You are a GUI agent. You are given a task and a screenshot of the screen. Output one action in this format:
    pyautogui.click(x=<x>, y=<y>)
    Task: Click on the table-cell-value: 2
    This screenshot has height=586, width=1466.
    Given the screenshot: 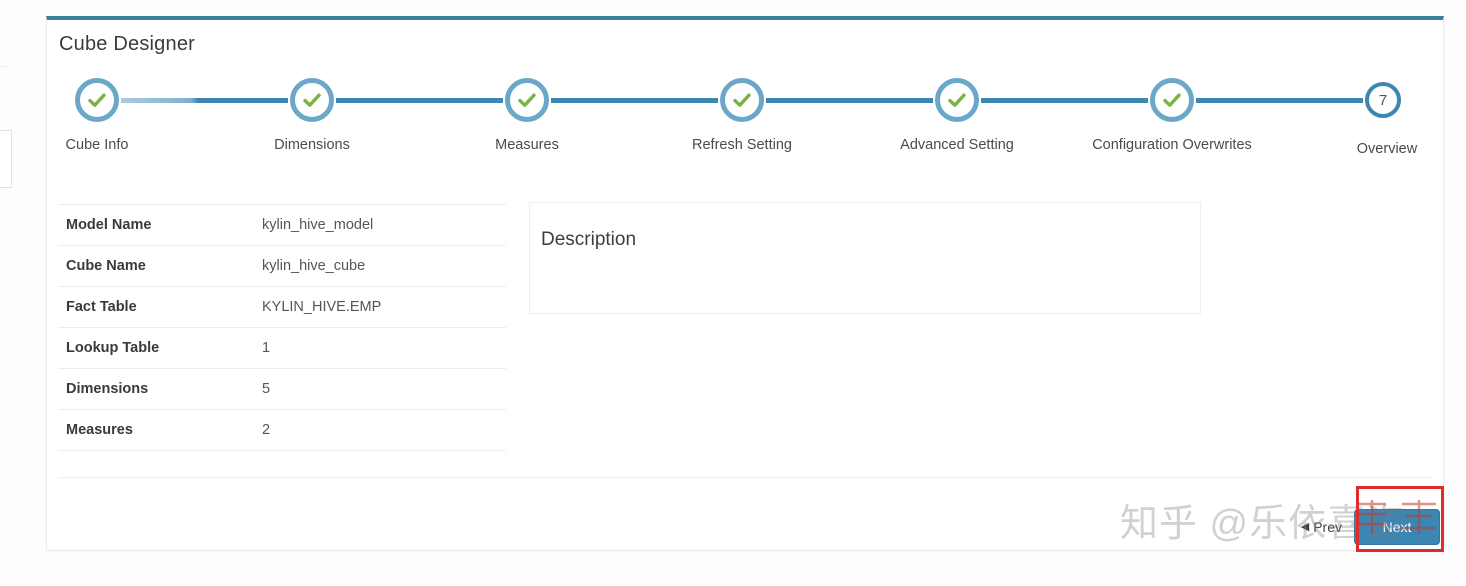 What is the action you would take?
    pyautogui.click(x=266, y=430)
    